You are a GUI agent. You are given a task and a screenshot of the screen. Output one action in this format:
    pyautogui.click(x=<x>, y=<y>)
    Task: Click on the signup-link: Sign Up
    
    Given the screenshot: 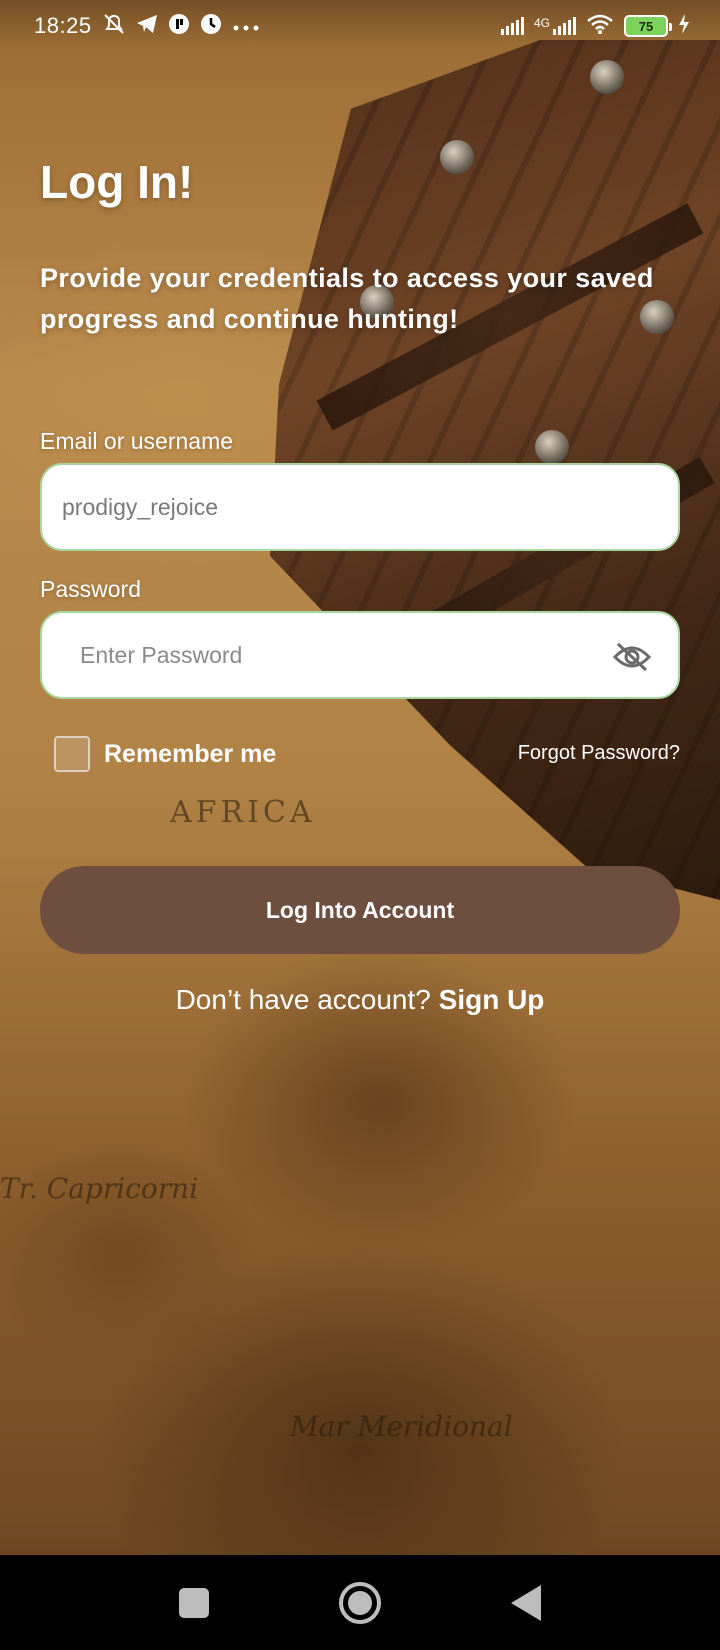 What is the action you would take?
    pyautogui.click(x=492, y=999)
    